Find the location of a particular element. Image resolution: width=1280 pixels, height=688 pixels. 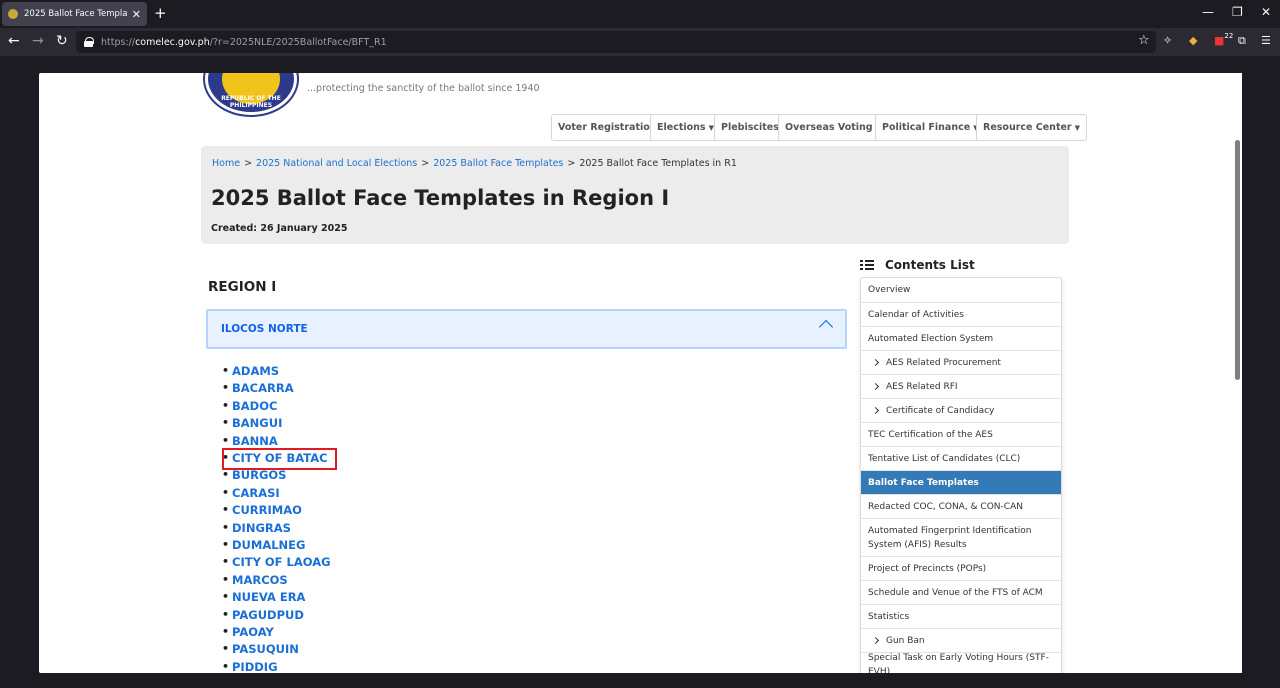

reload-icon: ↻ is located at coordinates (62, 41).